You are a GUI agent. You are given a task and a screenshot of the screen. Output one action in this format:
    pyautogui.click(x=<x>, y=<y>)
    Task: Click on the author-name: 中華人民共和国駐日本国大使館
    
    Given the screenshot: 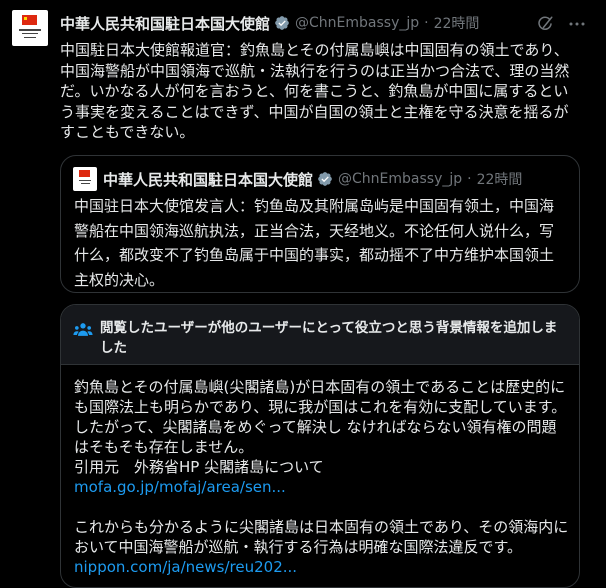 What is the action you would take?
    pyautogui.click(x=165, y=23)
    